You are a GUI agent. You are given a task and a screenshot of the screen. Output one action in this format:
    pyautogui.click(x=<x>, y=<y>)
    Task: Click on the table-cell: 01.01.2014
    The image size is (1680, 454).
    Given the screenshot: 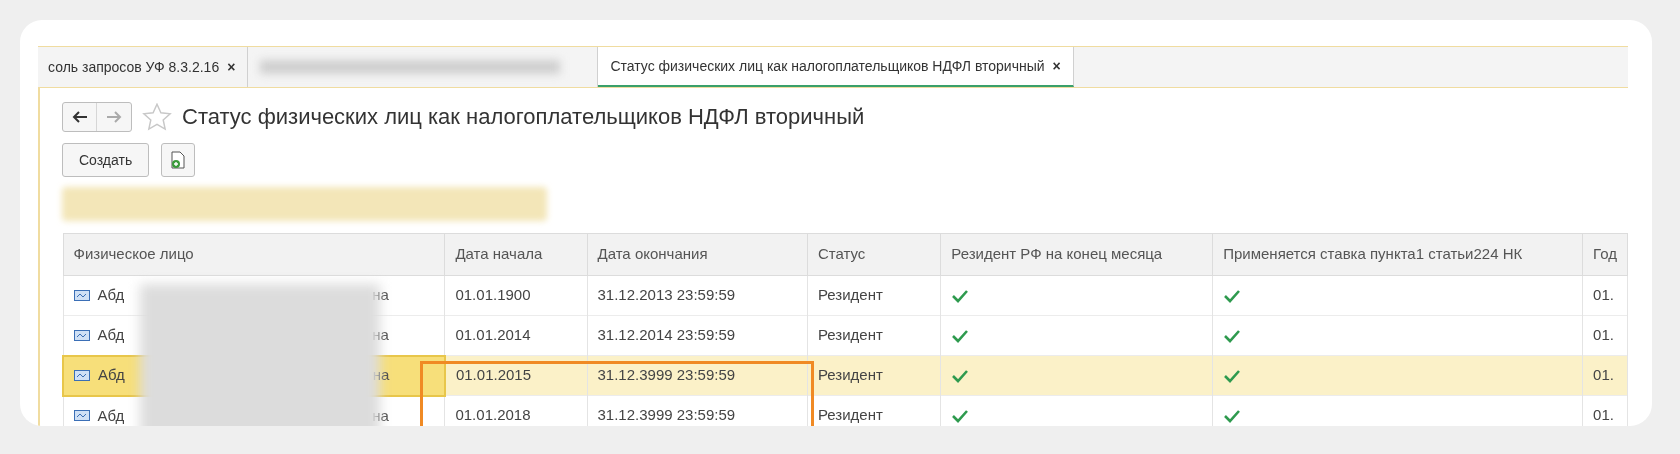 What is the action you would take?
    pyautogui.click(x=515, y=335)
    